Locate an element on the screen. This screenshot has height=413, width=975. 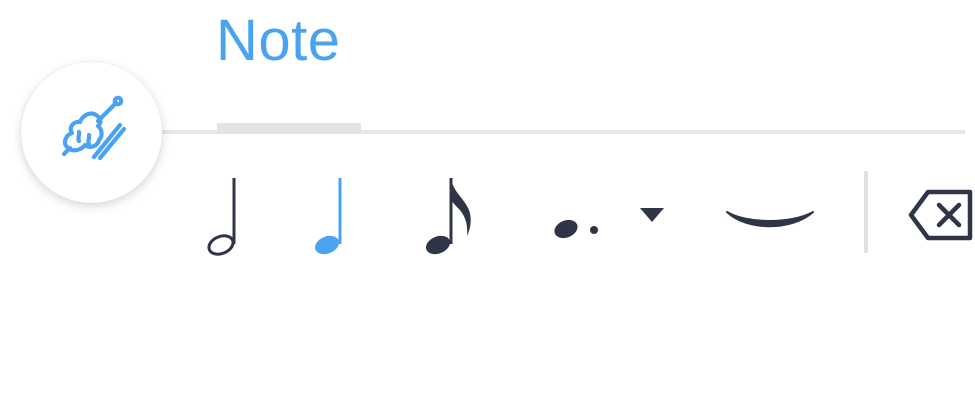
instrument-button is located at coordinates (91, 132).